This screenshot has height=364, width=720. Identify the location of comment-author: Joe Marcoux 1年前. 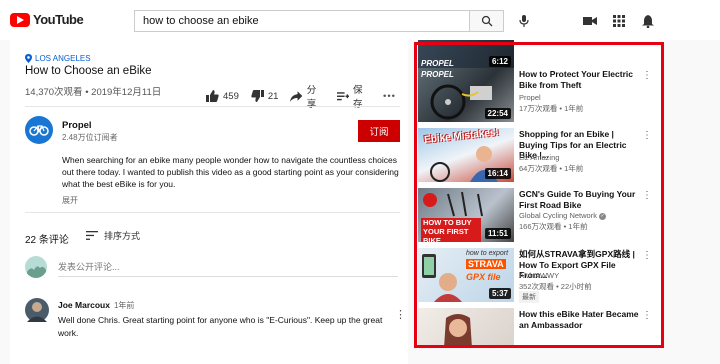
(96, 305).